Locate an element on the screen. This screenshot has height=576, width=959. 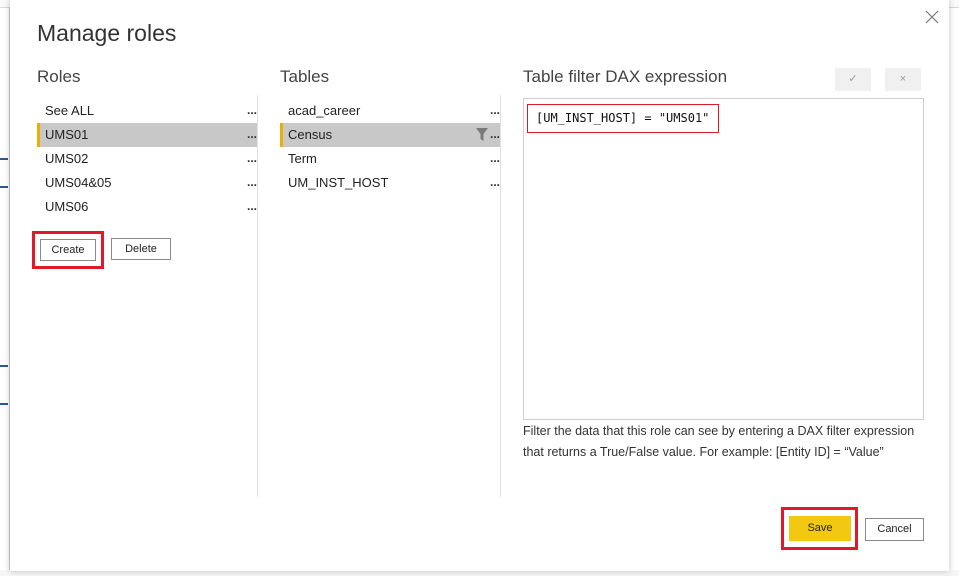
apply-dax-button: ✓ is located at coordinates (853, 79).